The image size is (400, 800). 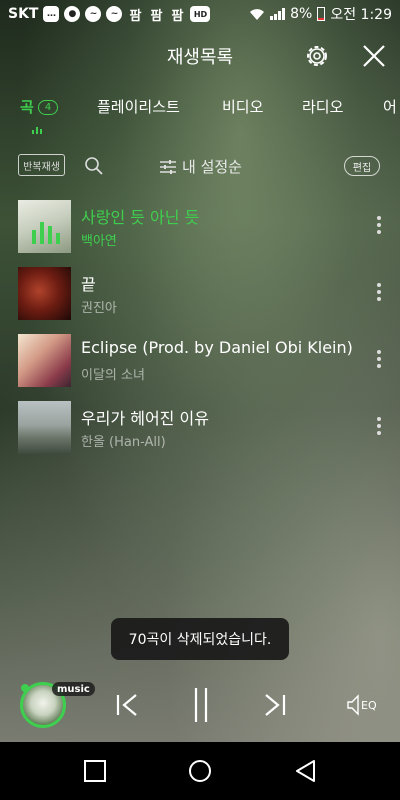 I want to click on list-toolbar: 반복재생 내 설정순 편집, so click(x=200, y=166).